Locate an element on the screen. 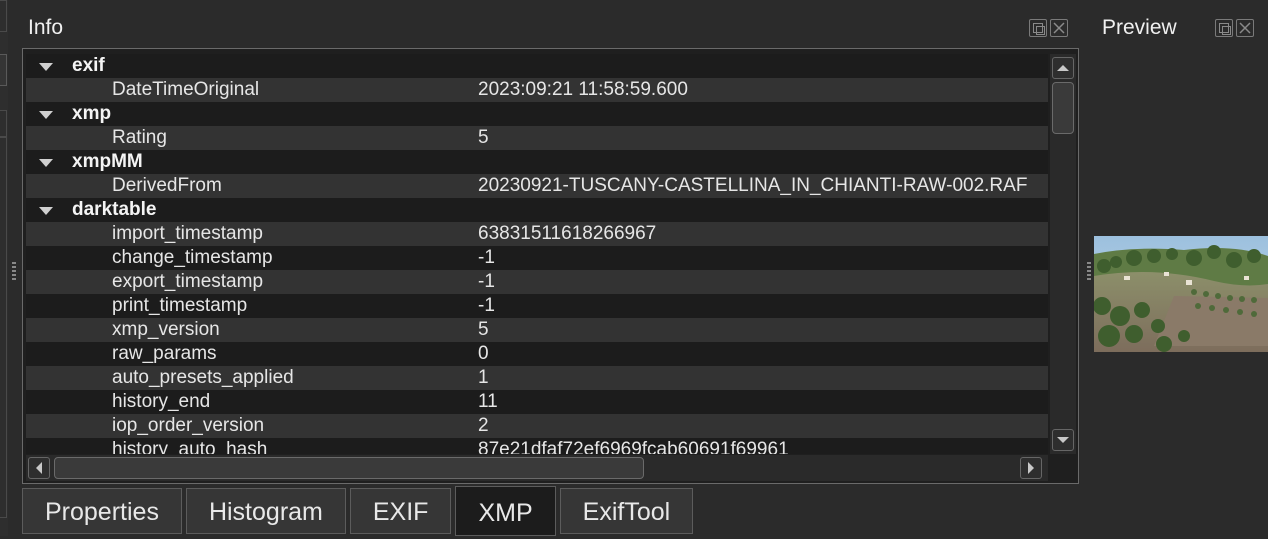 The image size is (1268, 539). arrow-left-icon is located at coordinates (39, 468).